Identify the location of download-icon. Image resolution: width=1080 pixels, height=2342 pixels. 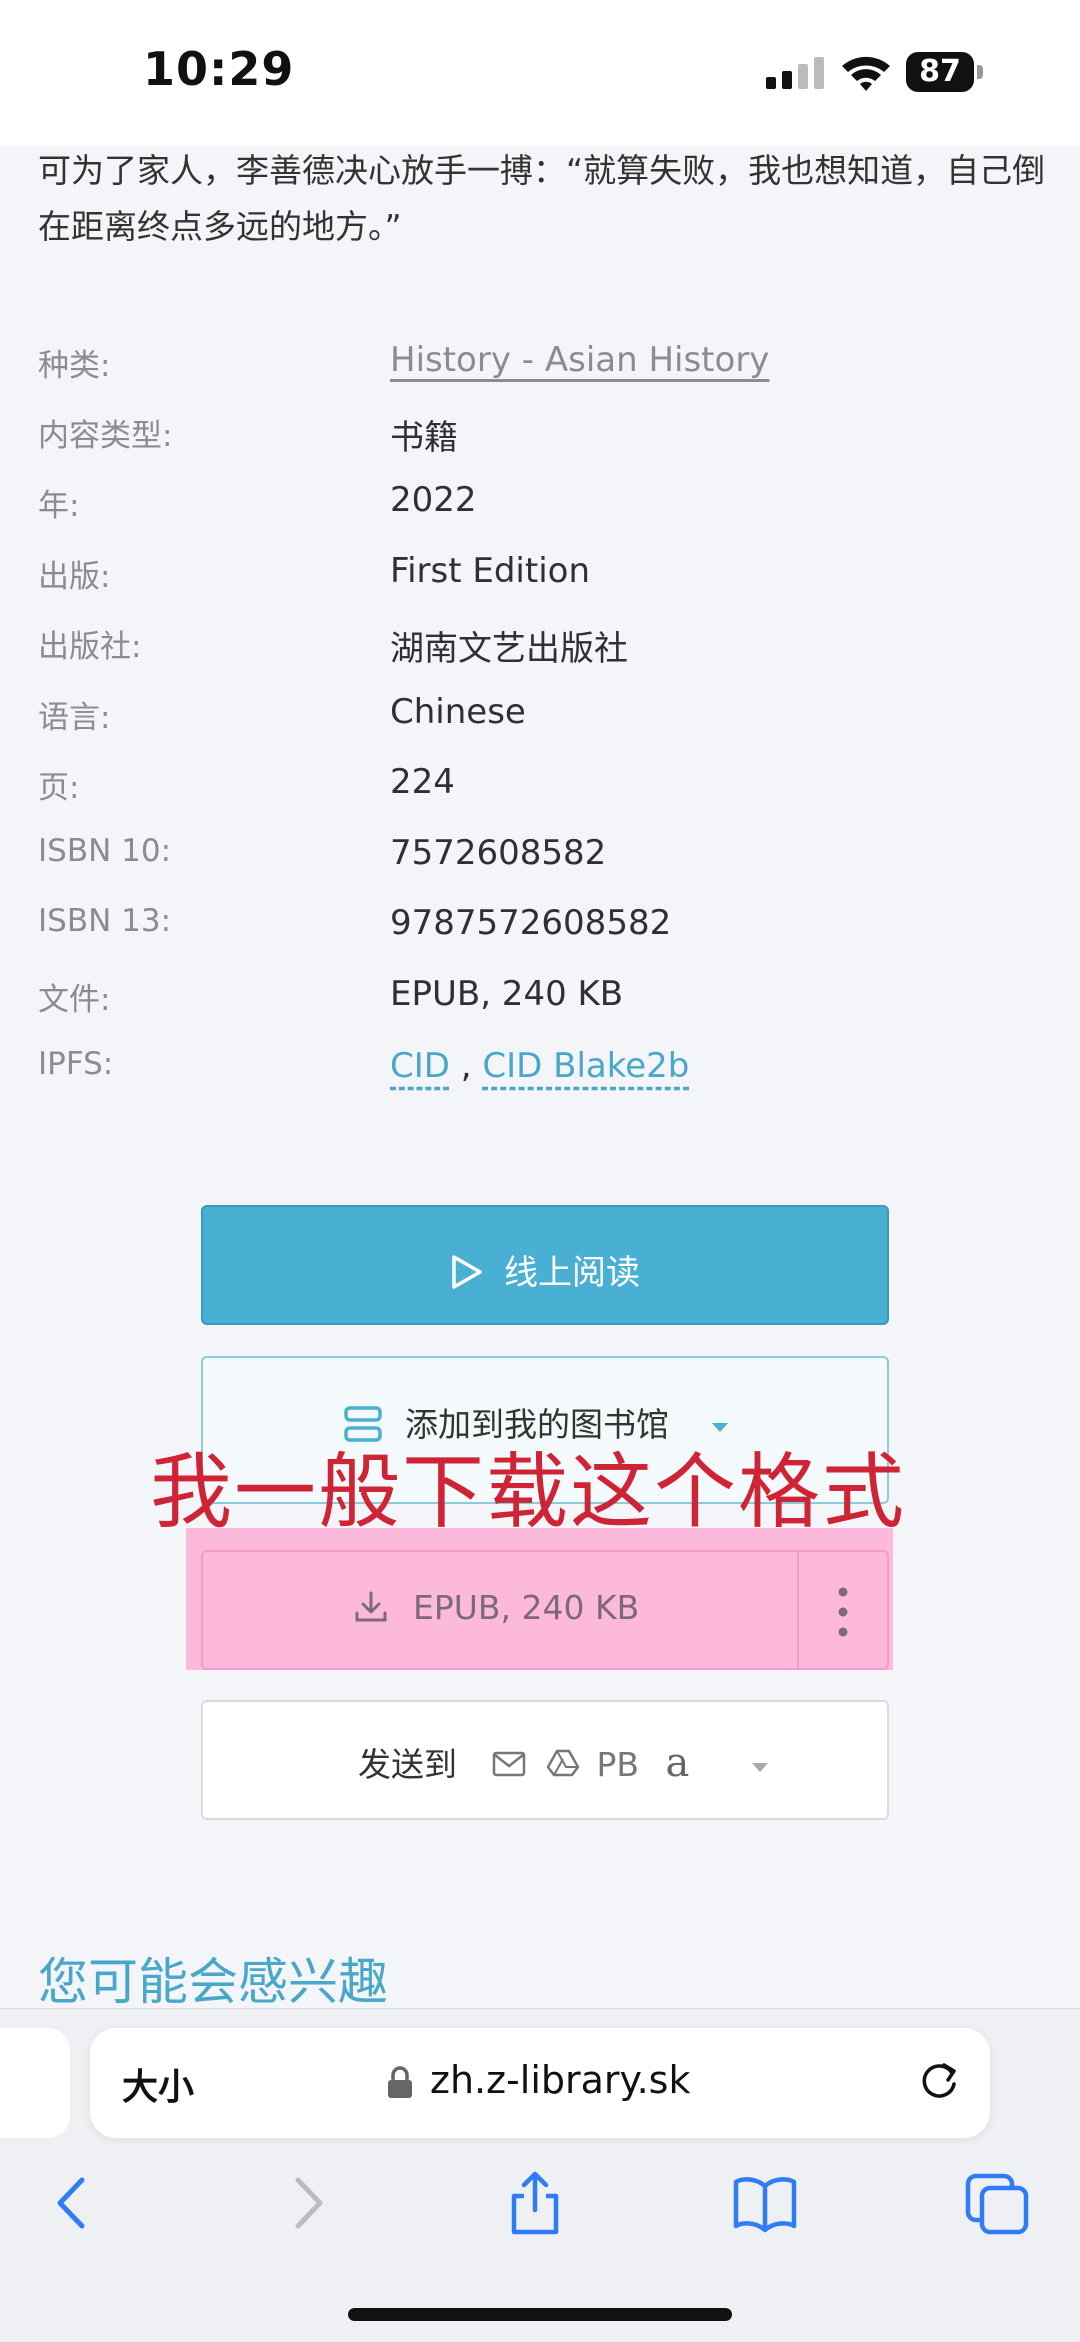
(371, 1606).